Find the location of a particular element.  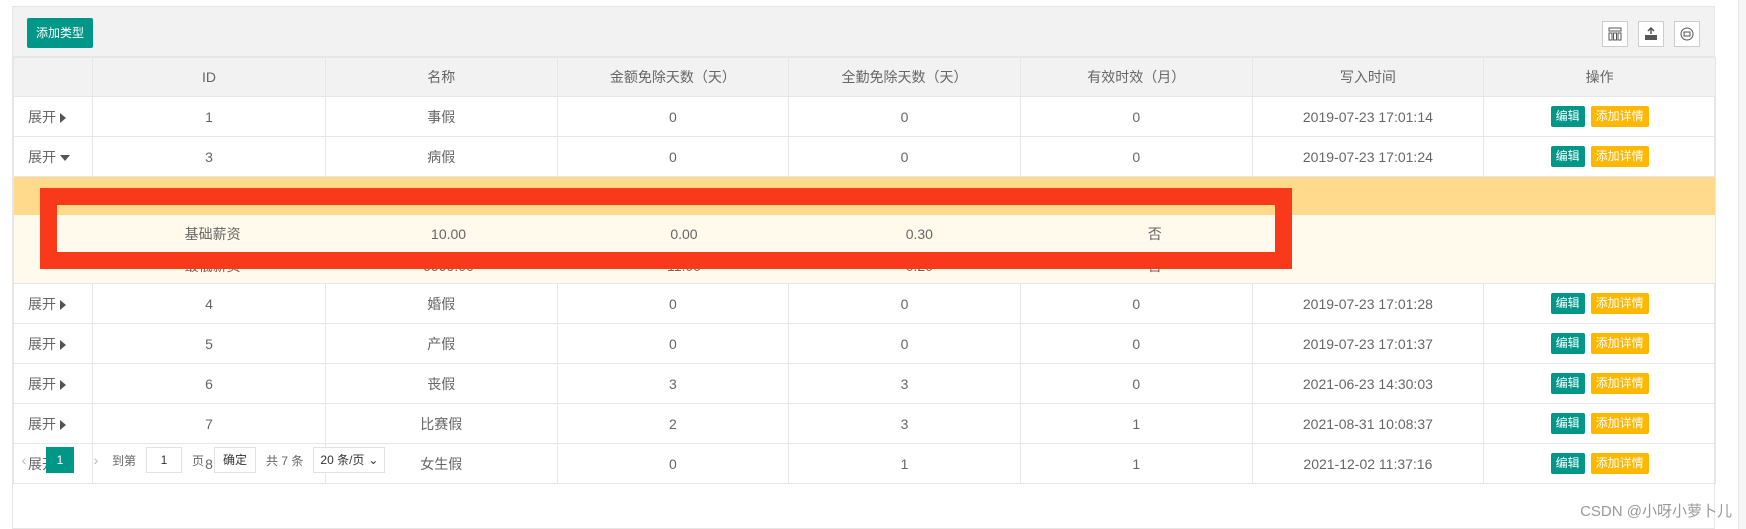

cell-write-time: 2019-07-23 17:01:37 is located at coordinates (1368, 343).